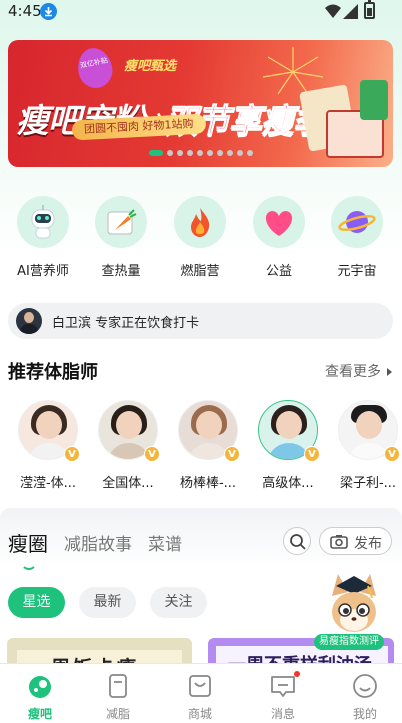 The height and width of the screenshot is (723, 402). Describe the element at coordinates (200, 222) in the screenshot. I see `flame-icon` at that location.